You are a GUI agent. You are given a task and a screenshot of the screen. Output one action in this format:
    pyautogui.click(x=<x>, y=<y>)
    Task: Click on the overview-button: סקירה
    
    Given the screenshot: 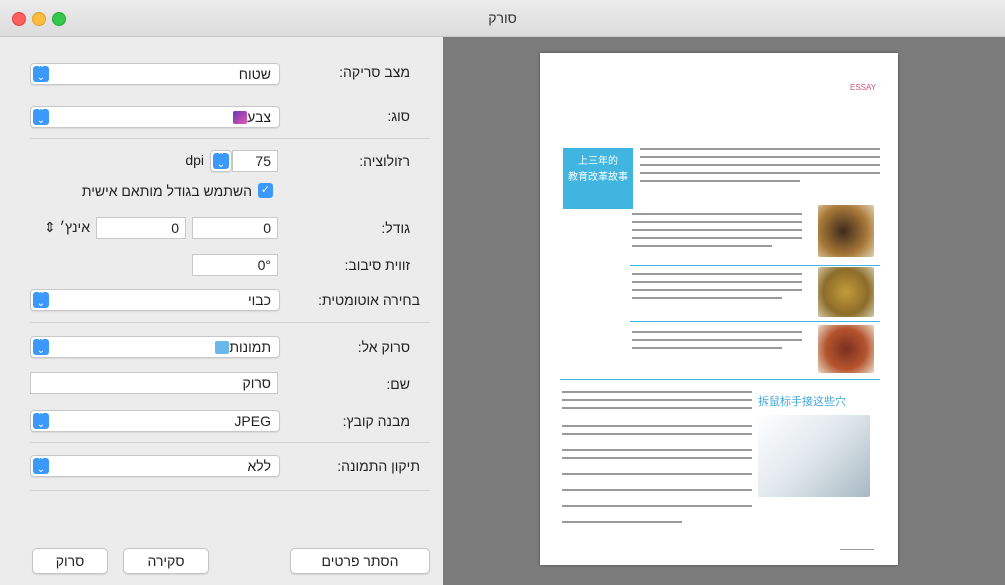 What is the action you would take?
    pyautogui.click(x=166, y=561)
    